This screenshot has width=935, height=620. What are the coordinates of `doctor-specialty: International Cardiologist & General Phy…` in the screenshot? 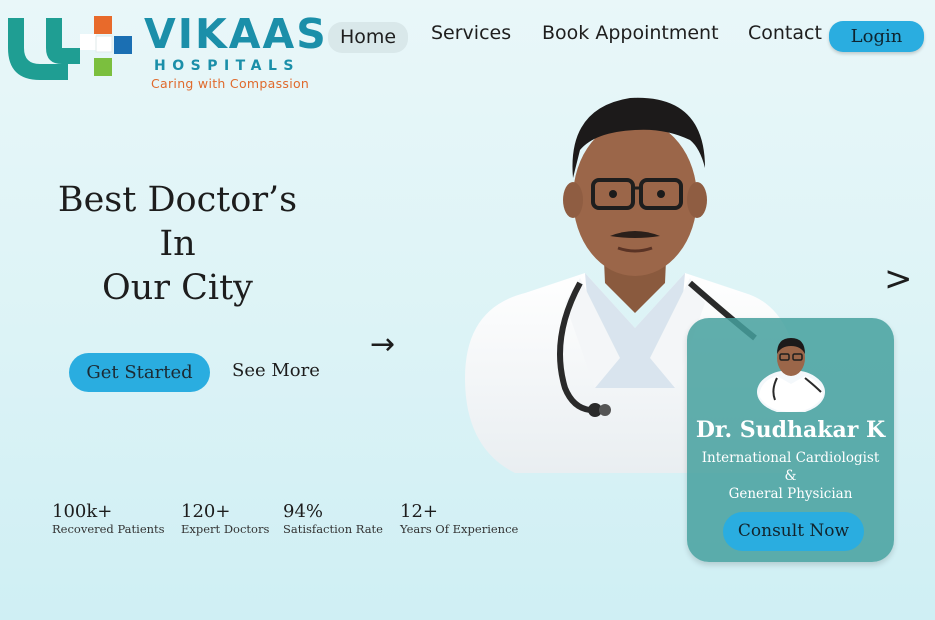 It's located at (790, 476).